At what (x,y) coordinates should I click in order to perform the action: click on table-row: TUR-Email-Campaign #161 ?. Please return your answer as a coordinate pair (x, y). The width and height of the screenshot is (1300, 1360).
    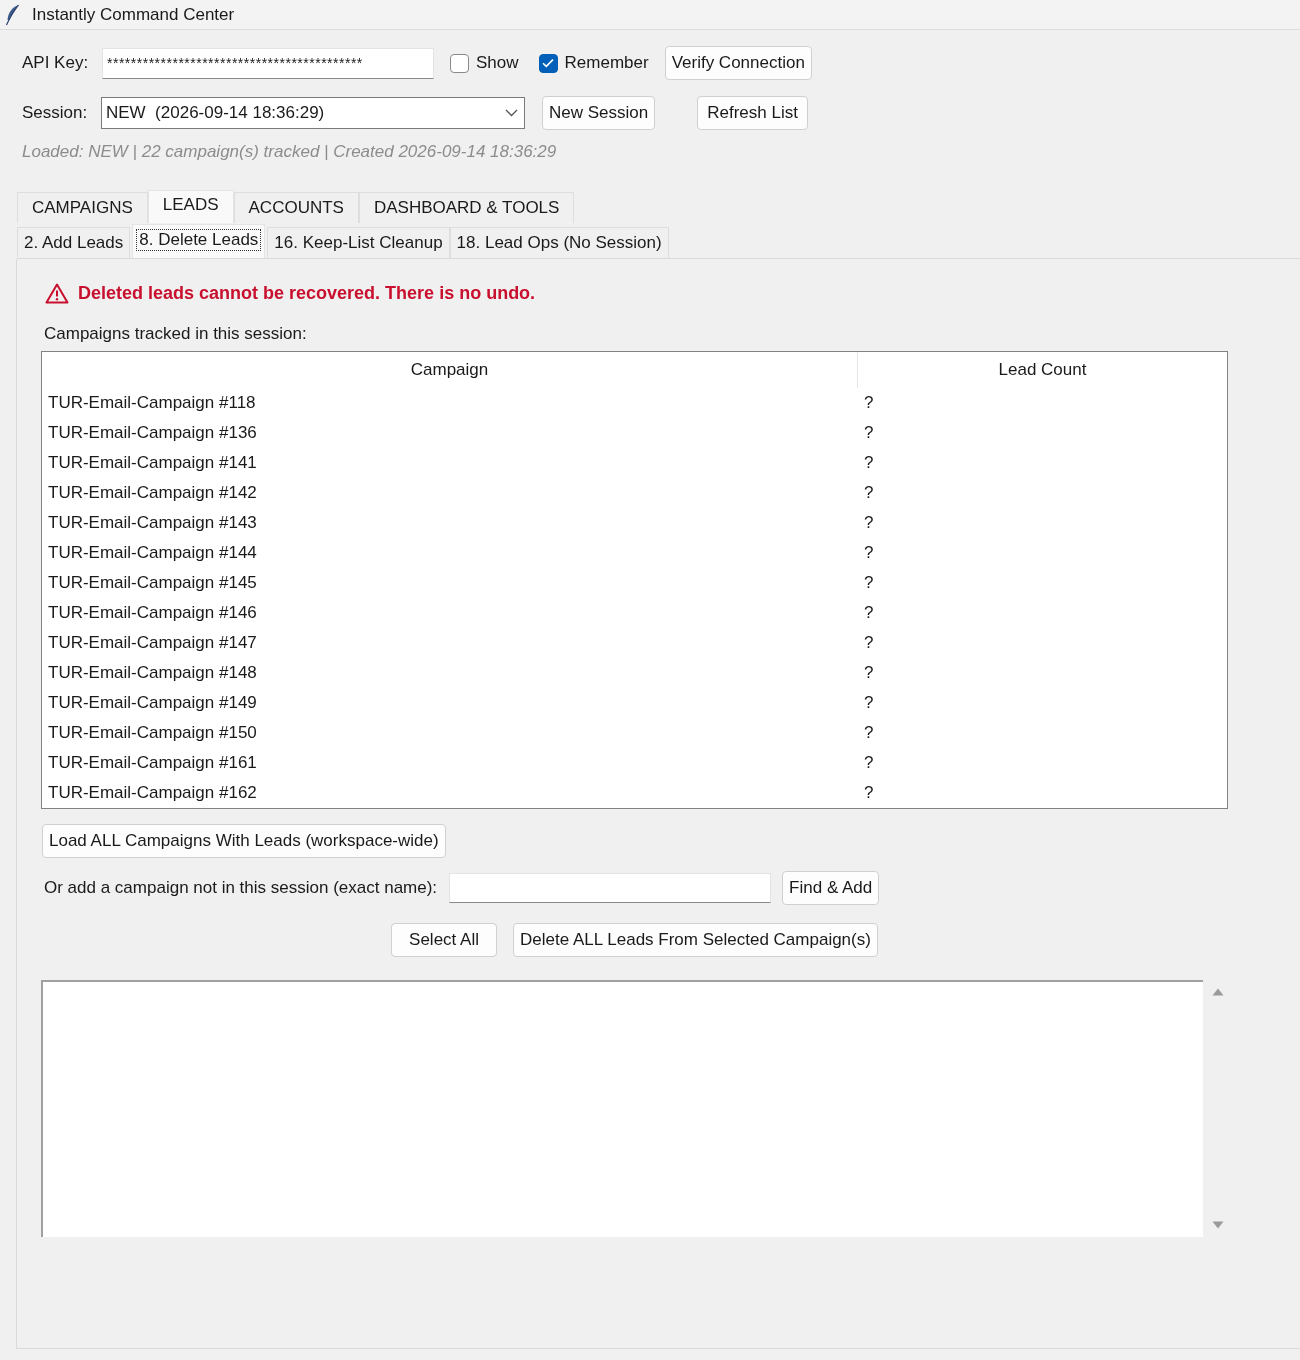
    Looking at the image, I should click on (634, 763).